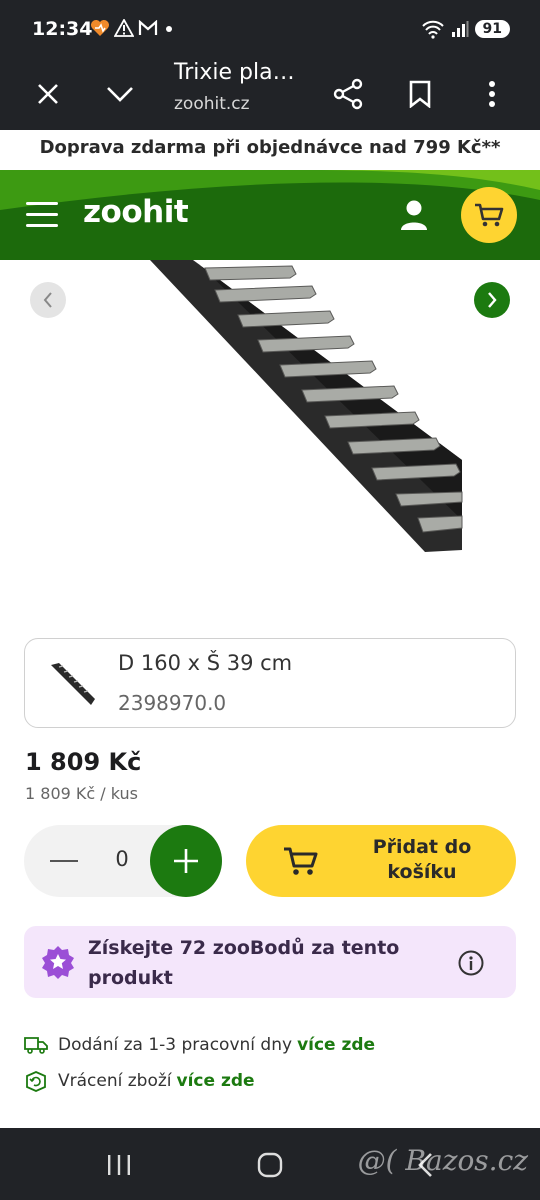 The width and height of the screenshot is (540, 1200). What do you see at coordinates (169, 29) in the screenshot?
I see `dot-icon` at bounding box center [169, 29].